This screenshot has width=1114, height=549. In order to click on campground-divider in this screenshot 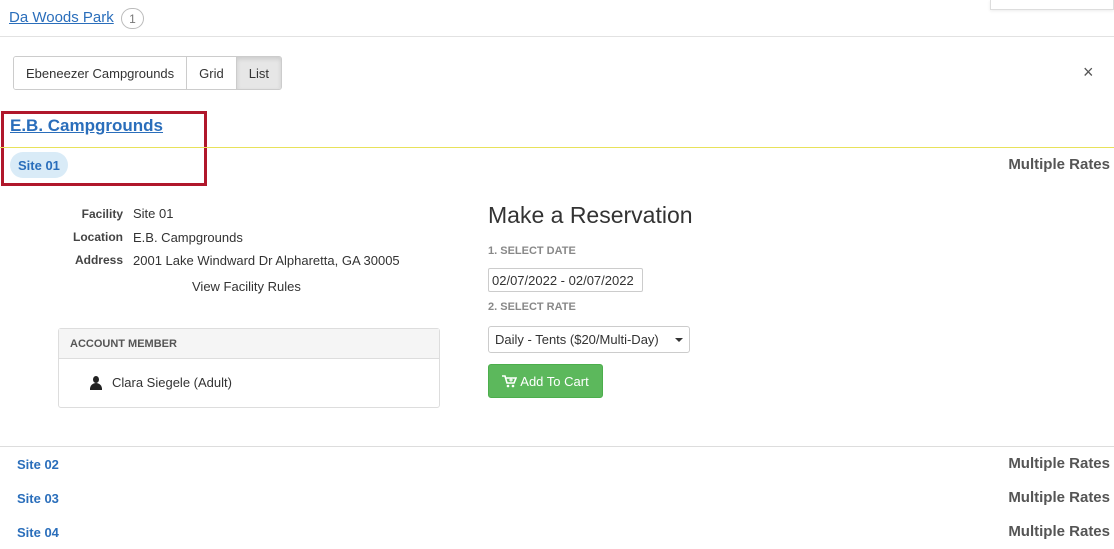, I will do `click(557, 147)`.